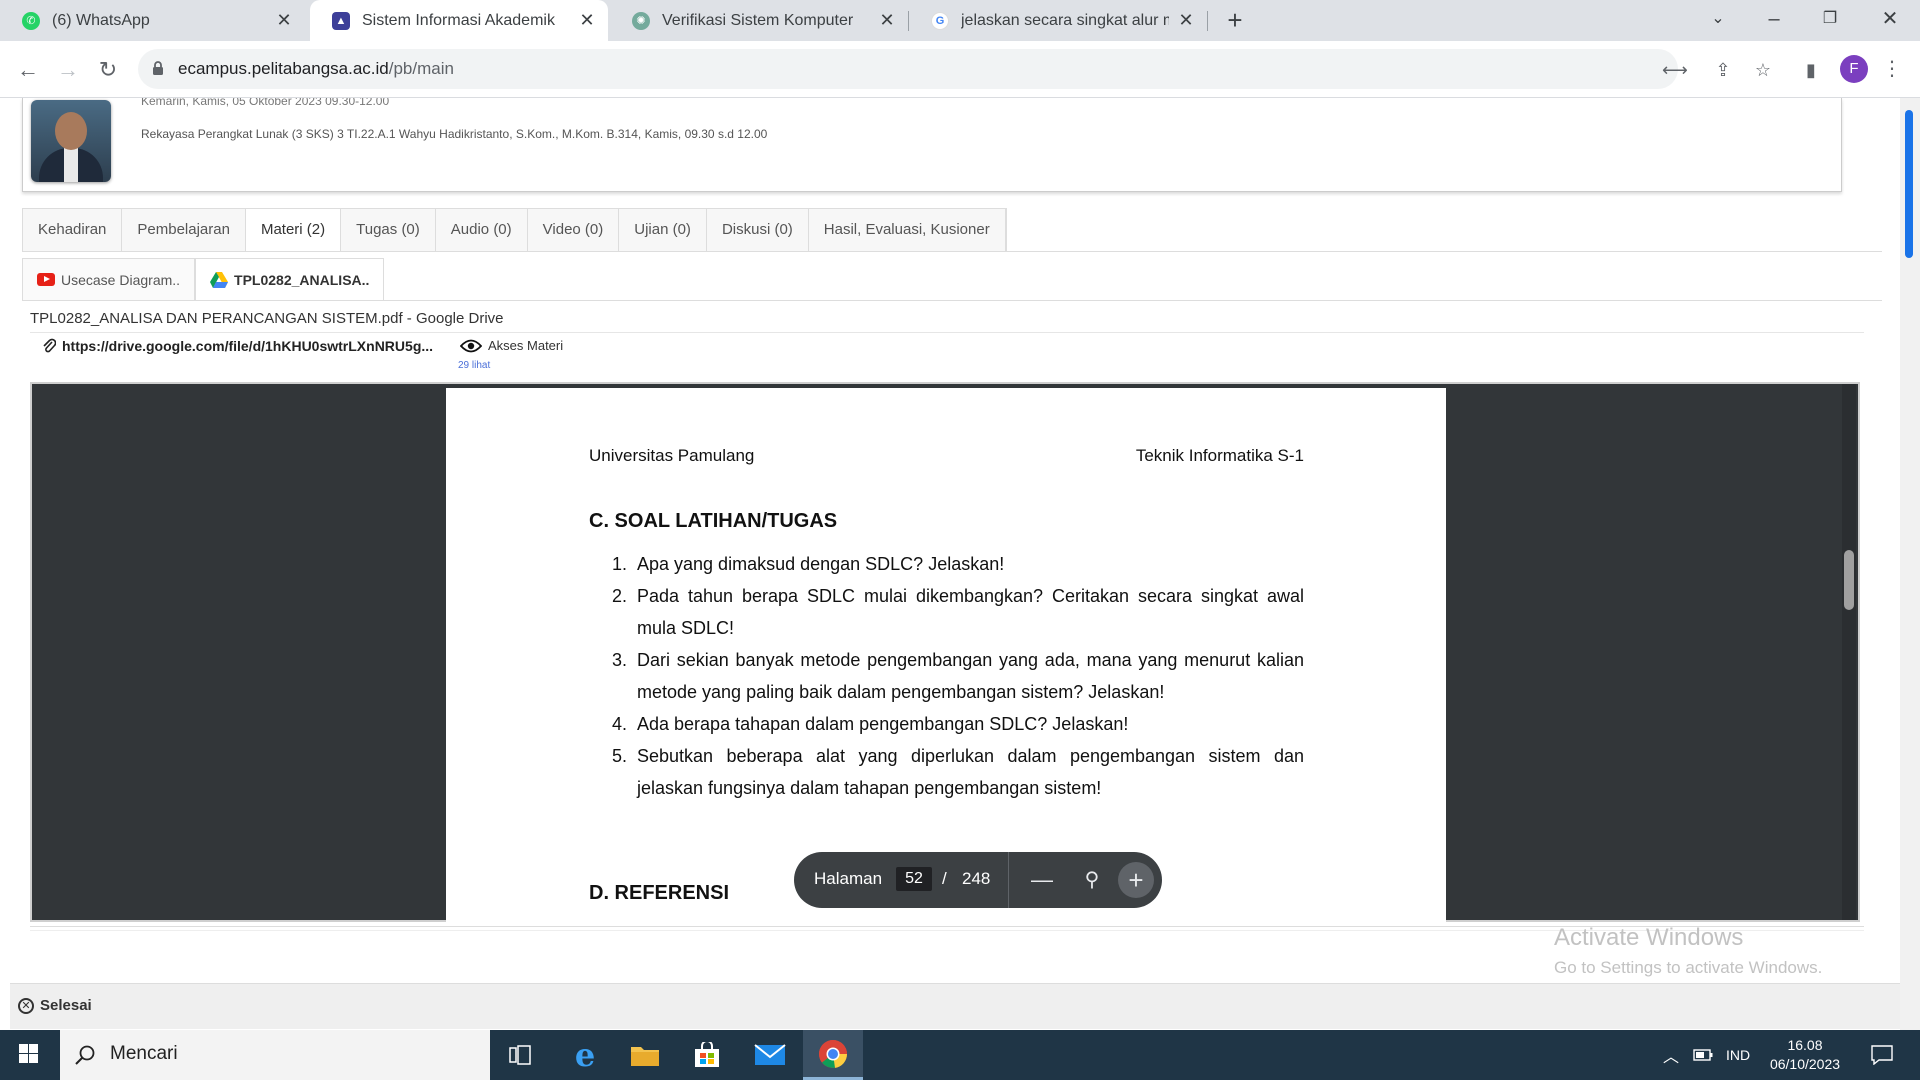  What do you see at coordinates (108, 70) in the screenshot?
I see `reload-icon: ↻` at bounding box center [108, 70].